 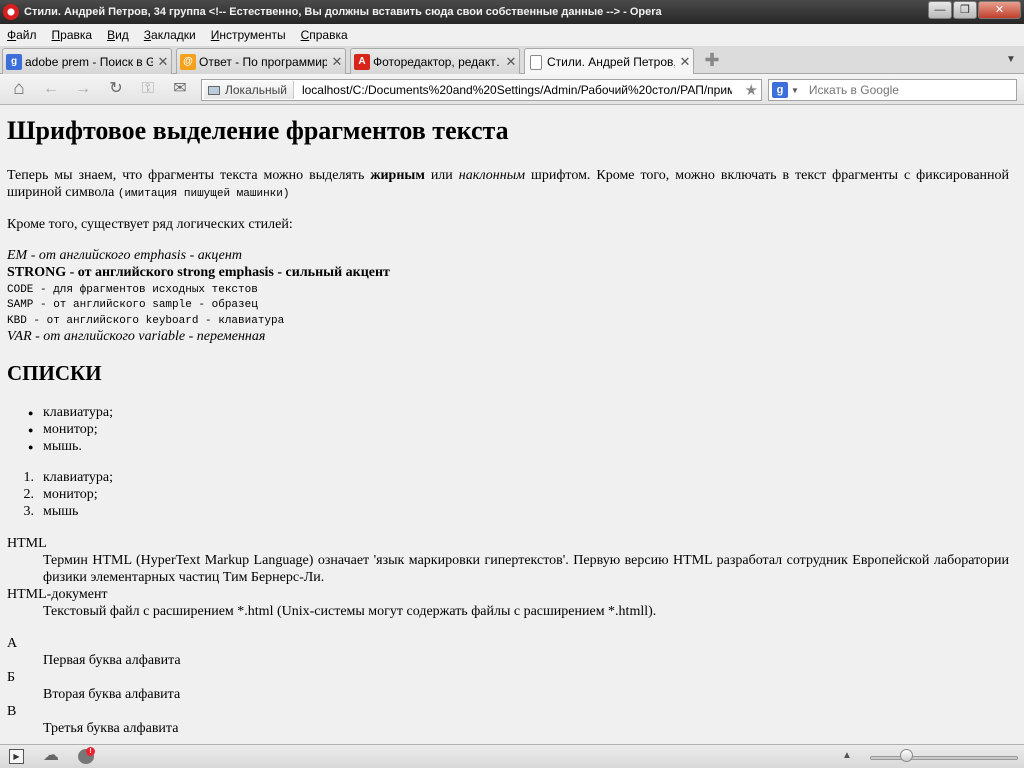 What do you see at coordinates (12, 711) in the screenshot?
I see `definition-term: В` at bounding box center [12, 711].